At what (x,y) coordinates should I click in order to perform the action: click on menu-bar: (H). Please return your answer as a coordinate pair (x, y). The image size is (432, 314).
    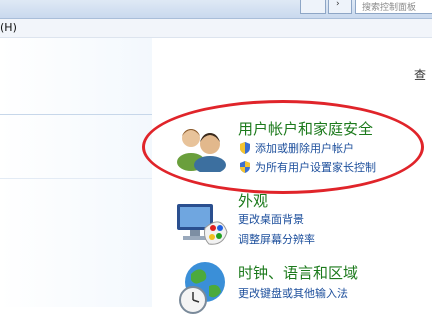
    Looking at the image, I should click on (216, 28).